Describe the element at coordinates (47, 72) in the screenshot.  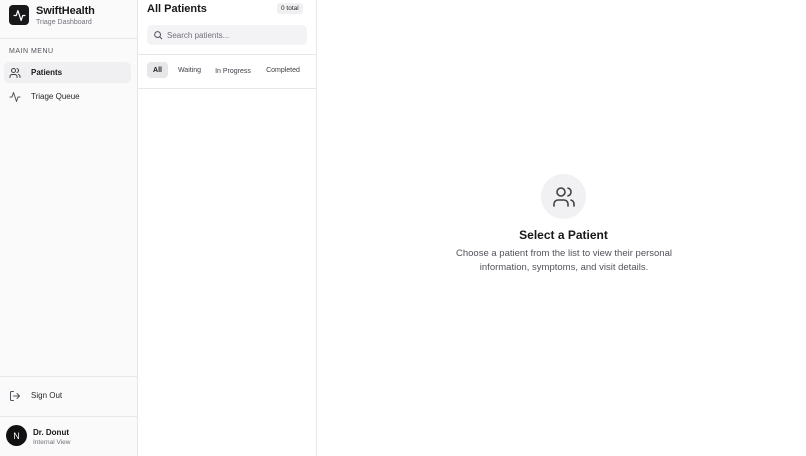
I see `sidebar-item-label: Patients` at that location.